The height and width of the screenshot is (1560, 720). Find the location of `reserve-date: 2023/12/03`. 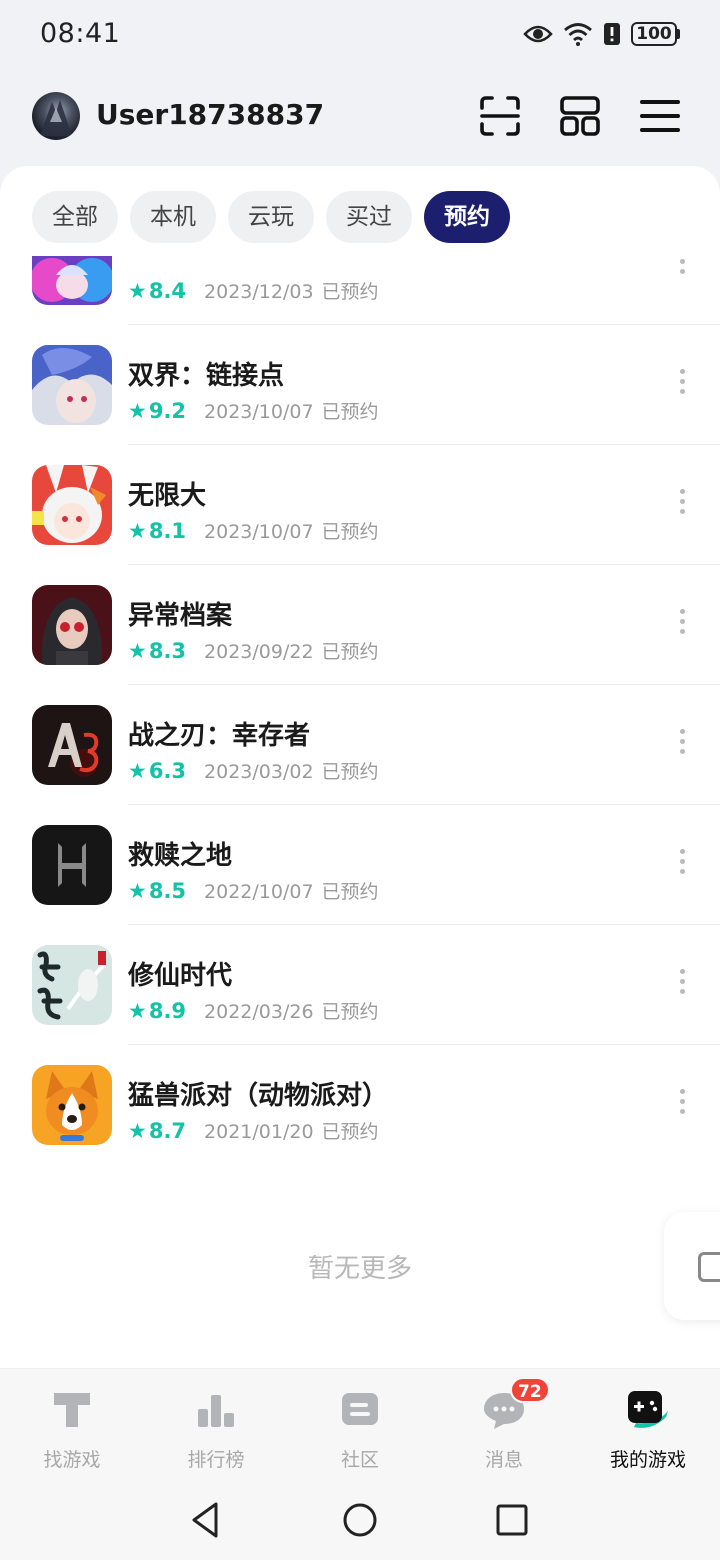

reserve-date: 2023/12/03 is located at coordinates (259, 292).